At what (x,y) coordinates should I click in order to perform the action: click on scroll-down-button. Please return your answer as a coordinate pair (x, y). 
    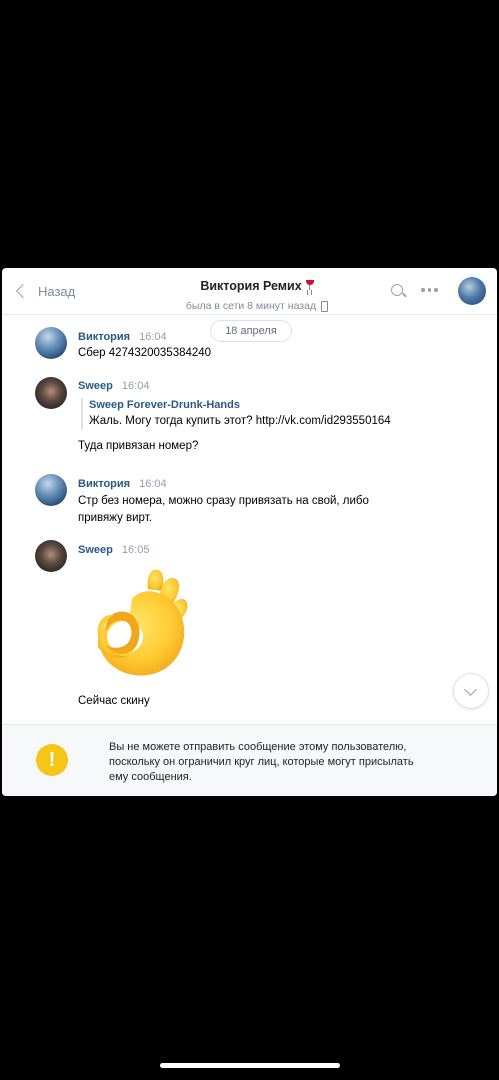
    Looking at the image, I should click on (471, 691).